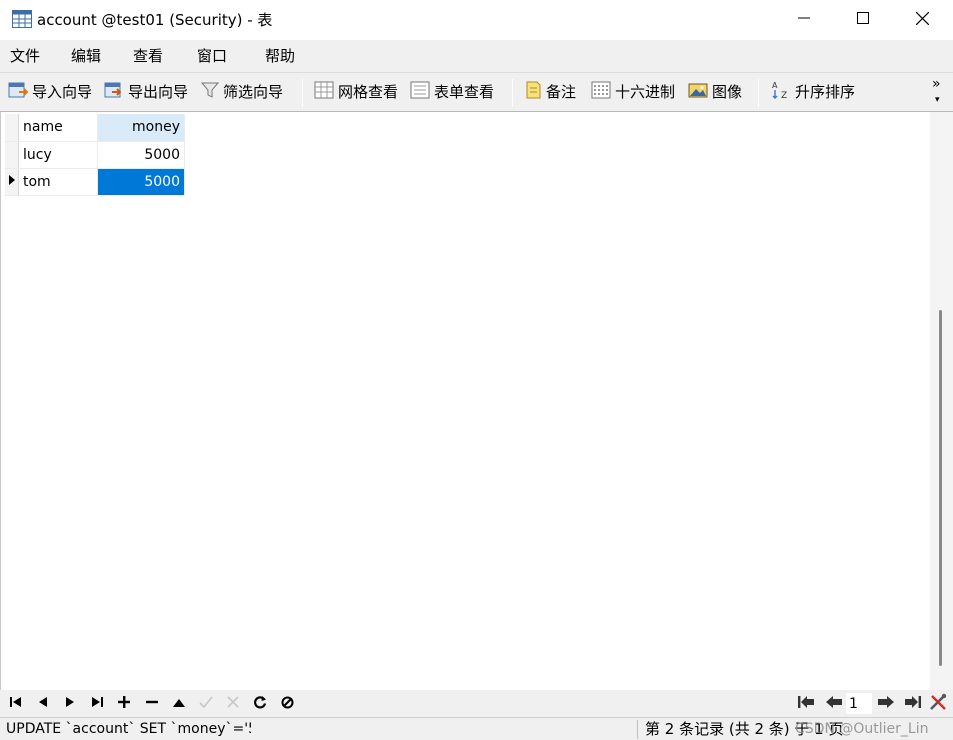 Image resolution: width=953 pixels, height=740 pixels. I want to click on current-row-arrow-icon, so click(11, 182).